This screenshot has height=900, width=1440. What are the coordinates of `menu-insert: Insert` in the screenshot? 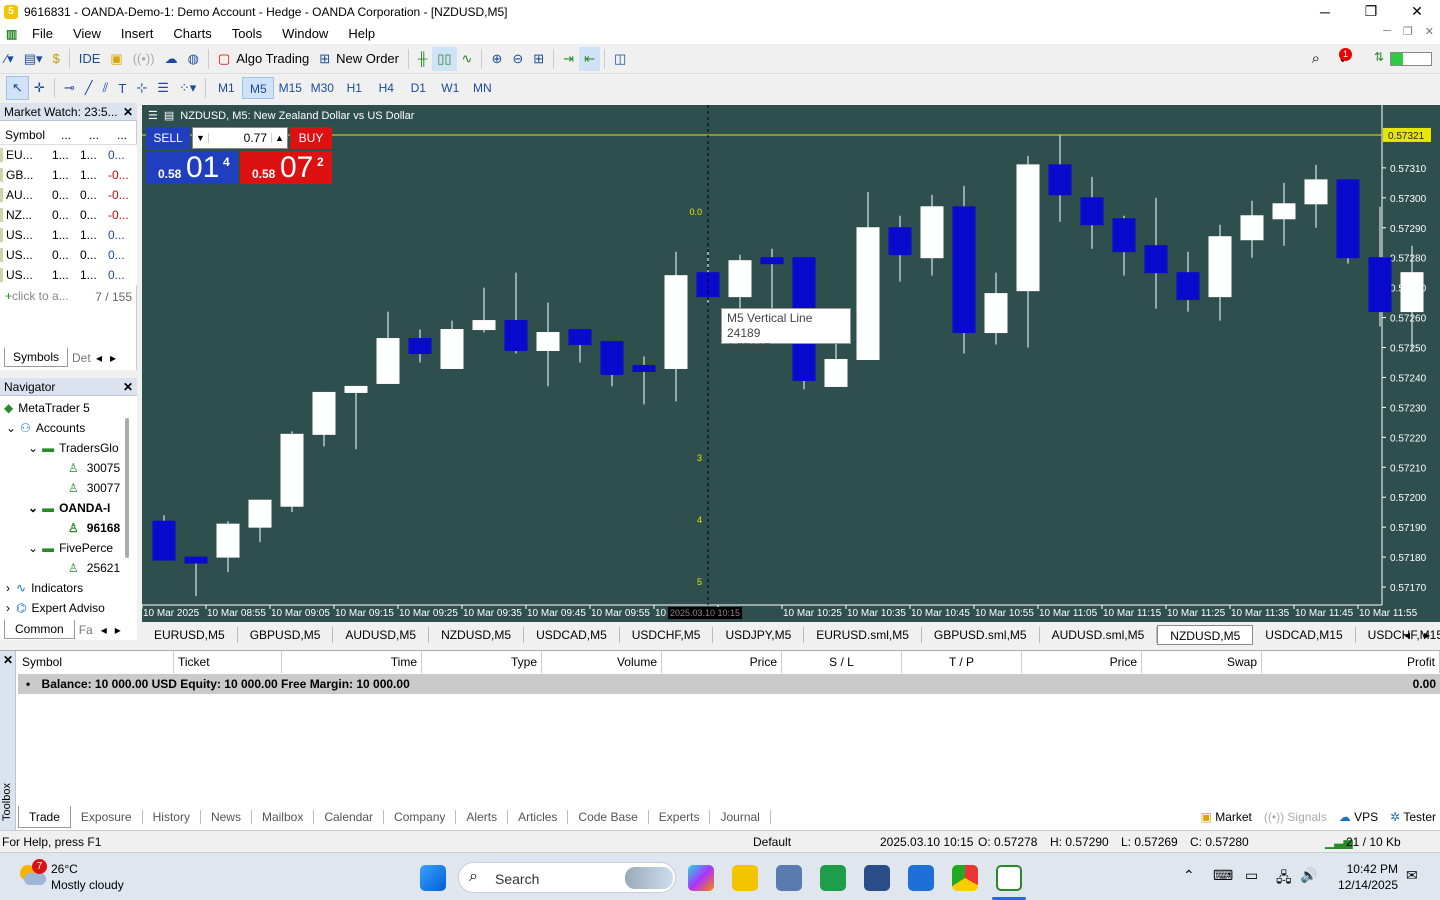 It's located at (137, 33).